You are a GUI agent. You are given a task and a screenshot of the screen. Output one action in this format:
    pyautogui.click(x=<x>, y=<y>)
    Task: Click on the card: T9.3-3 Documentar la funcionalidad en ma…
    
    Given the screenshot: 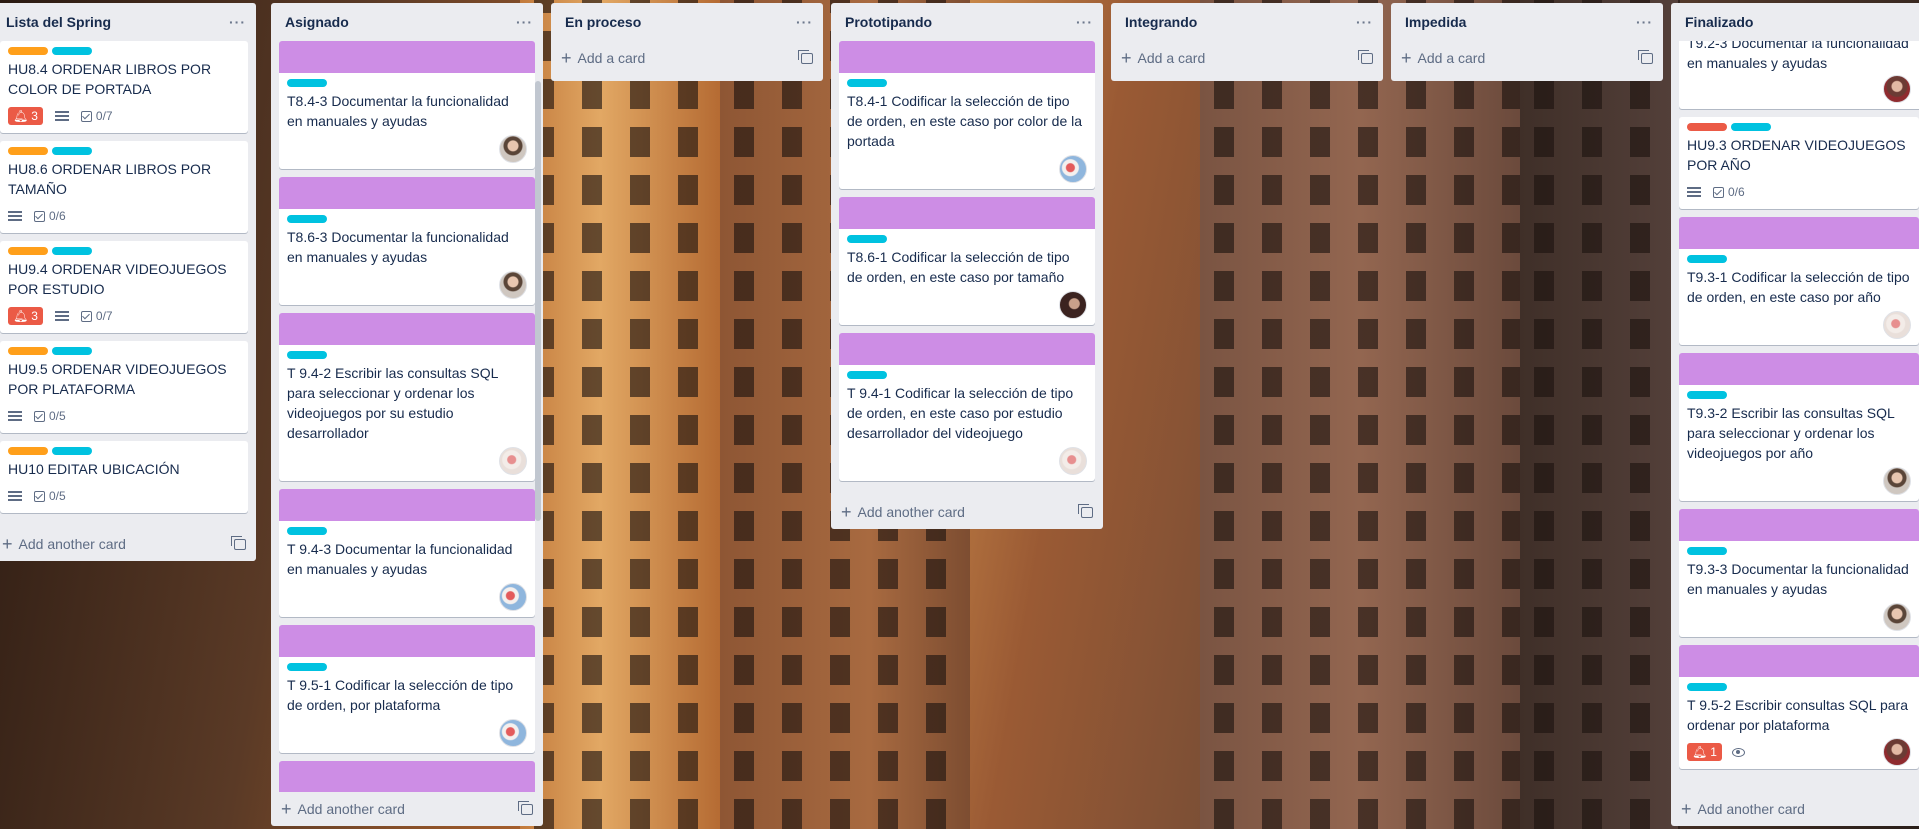 What is the action you would take?
    pyautogui.click(x=1799, y=573)
    